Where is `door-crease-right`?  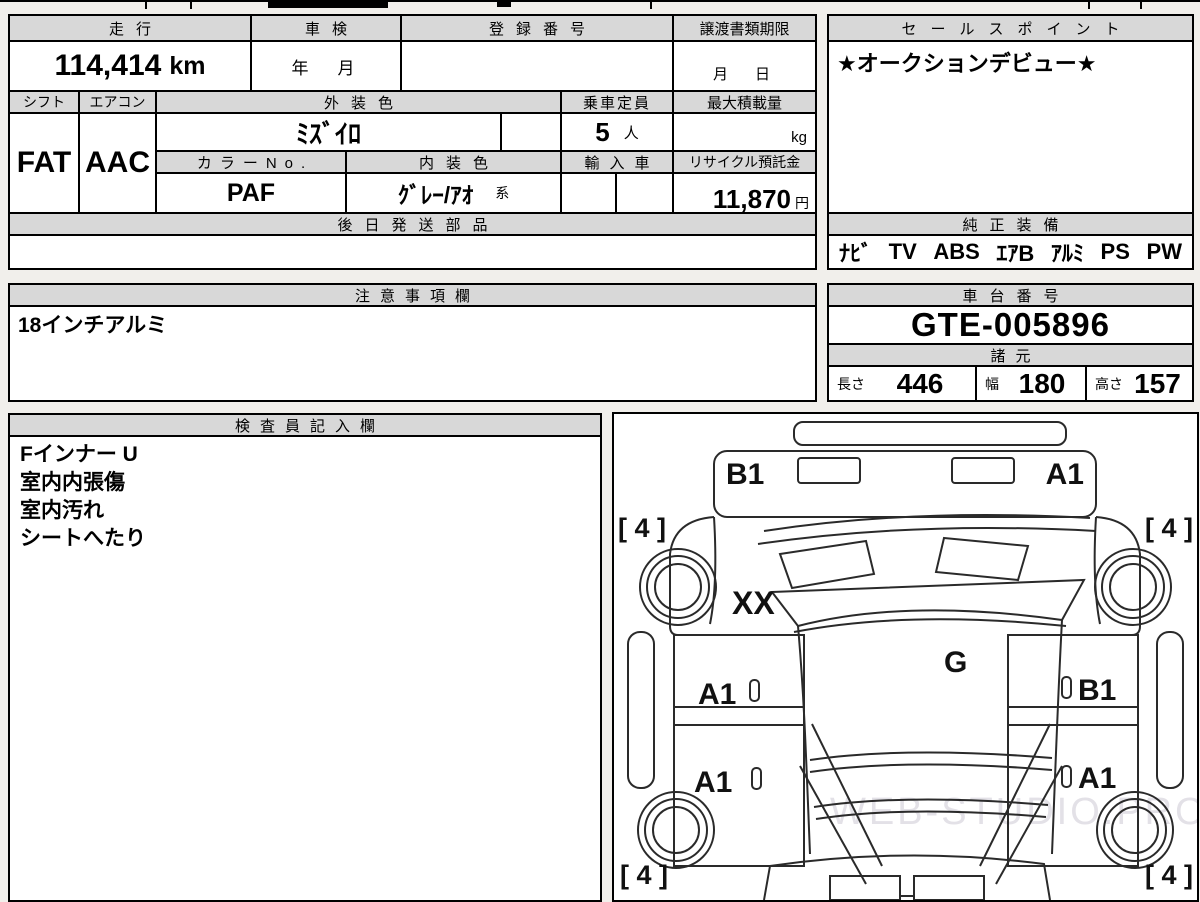 door-crease-right is located at coordinates (1073, 716).